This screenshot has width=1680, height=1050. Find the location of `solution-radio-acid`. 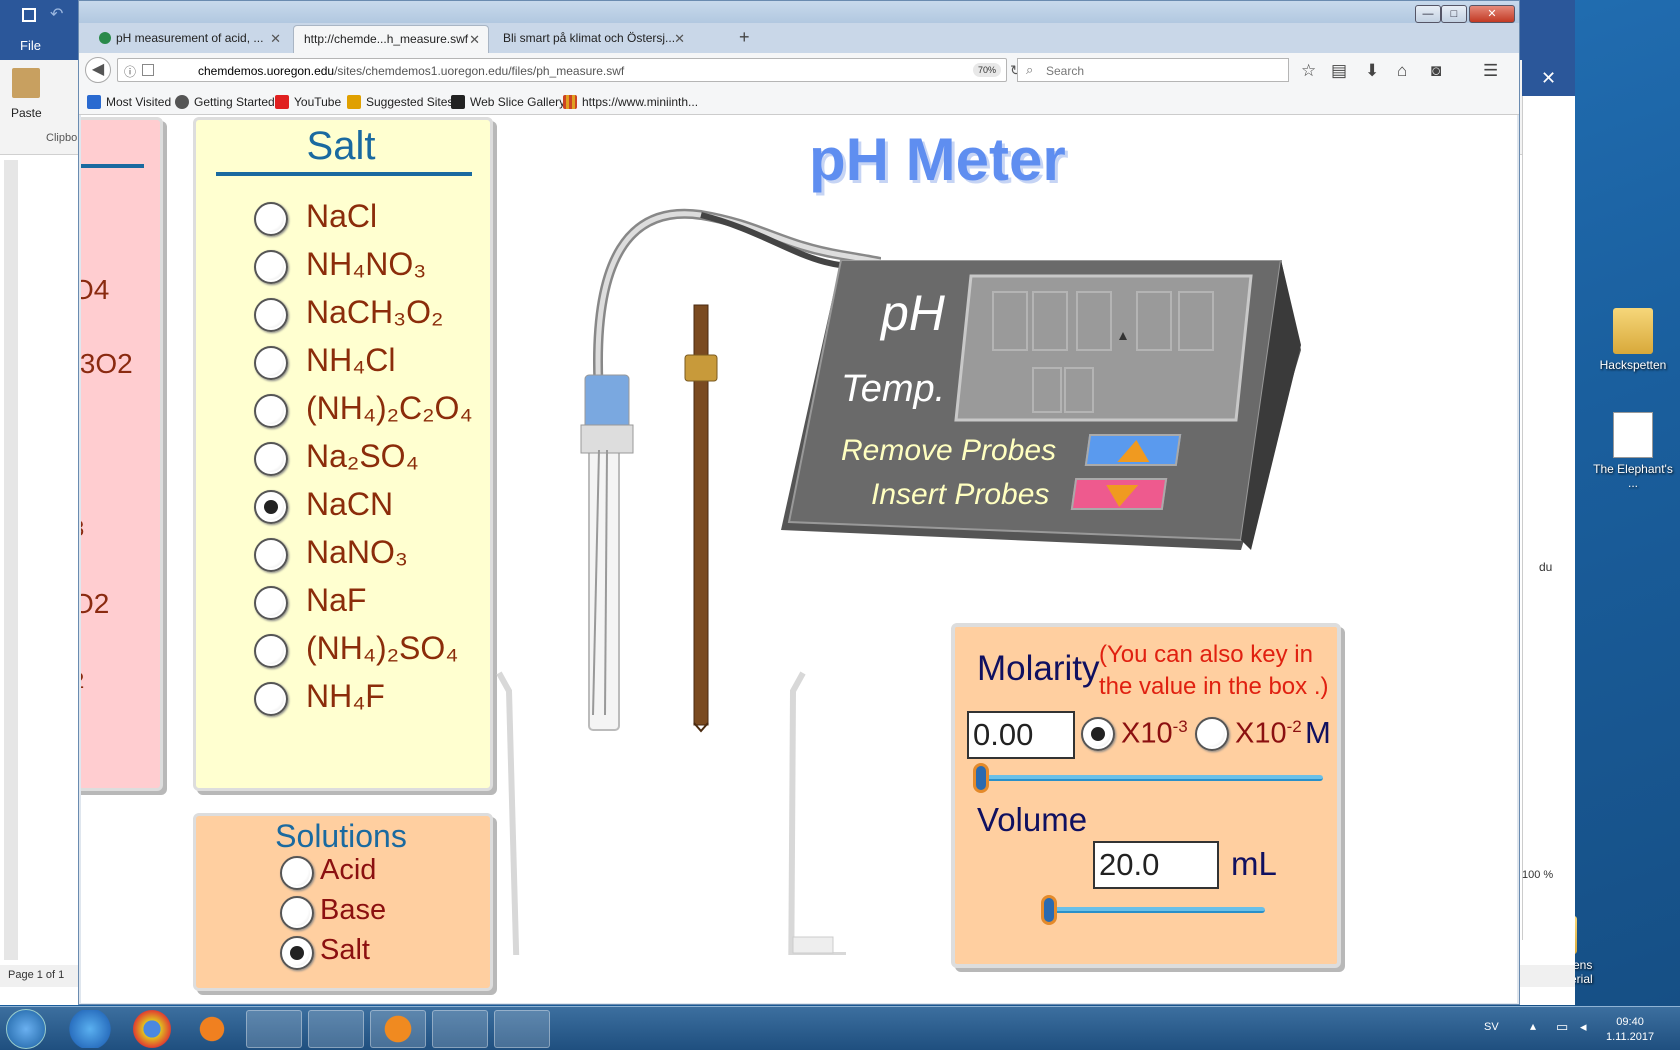

solution-radio-acid is located at coordinates (297, 873).